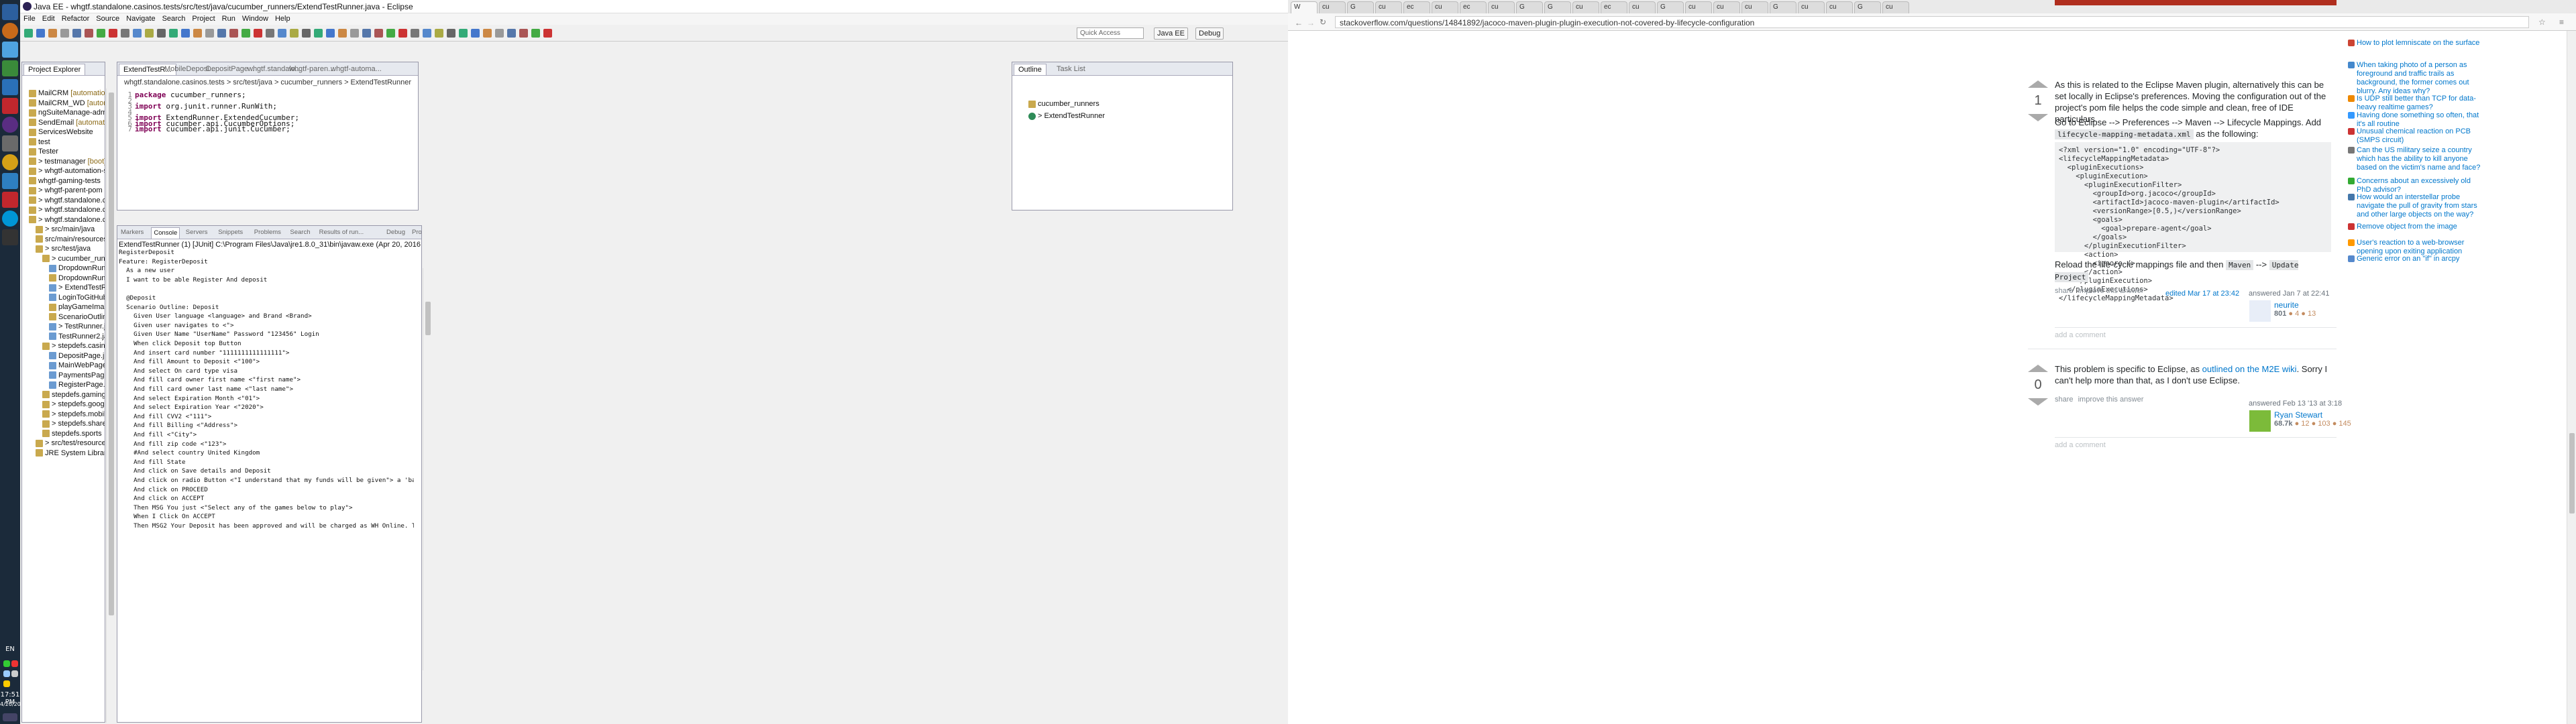 This screenshot has width=2576, height=724. I want to click on tree-item: > whgtf.standalone.casinos.lib [Git, so click(67, 201).